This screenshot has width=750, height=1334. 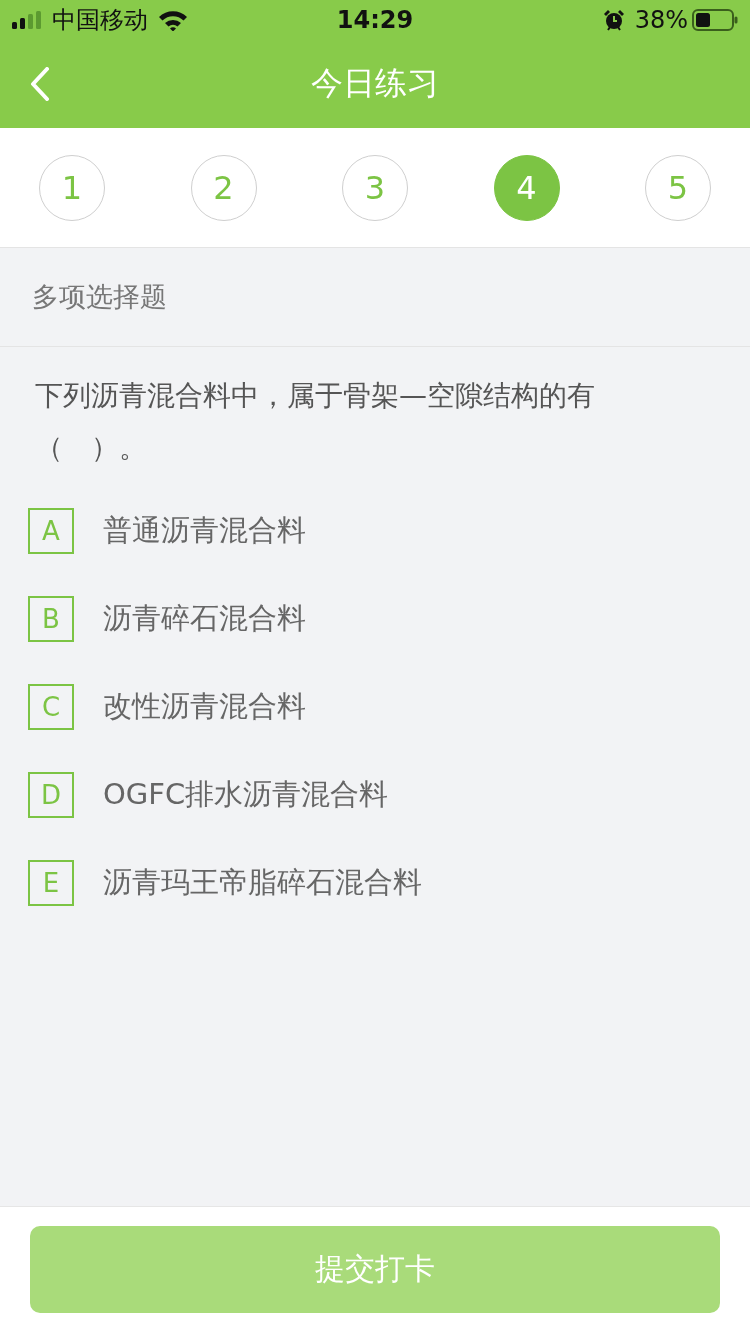 What do you see at coordinates (223, 187) in the screenshot?
I see `question-number-tab: 2` at bounding box center [223, 187].